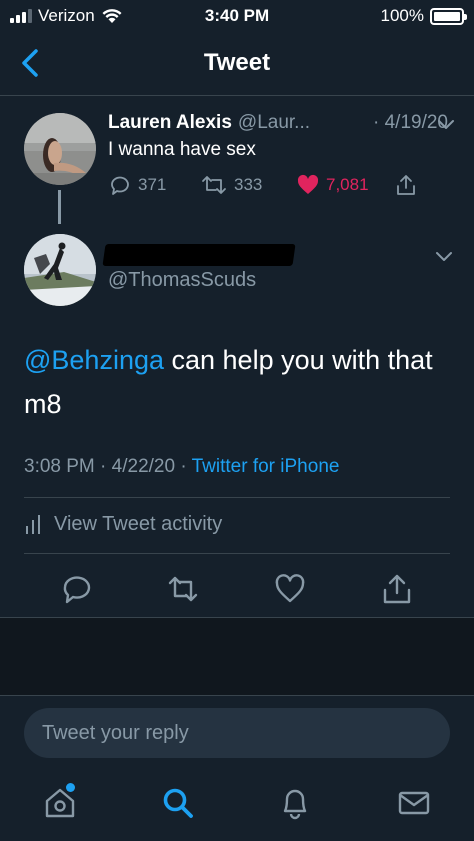 The width and height of the screenshot is (474, 841). What do you see at coordinates (143, 466) in the screenshot?
I see `tweet-date: 4/22/20` at bounding box center [143, 466].